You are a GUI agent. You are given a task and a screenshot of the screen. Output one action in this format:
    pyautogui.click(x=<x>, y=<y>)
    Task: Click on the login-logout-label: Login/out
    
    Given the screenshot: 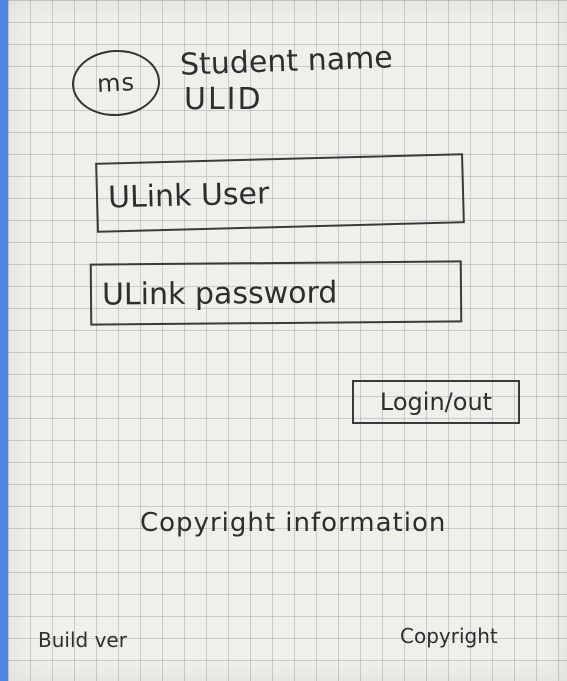 What is the action you would take?
    pyautogui.click(x=436, y=402)
    